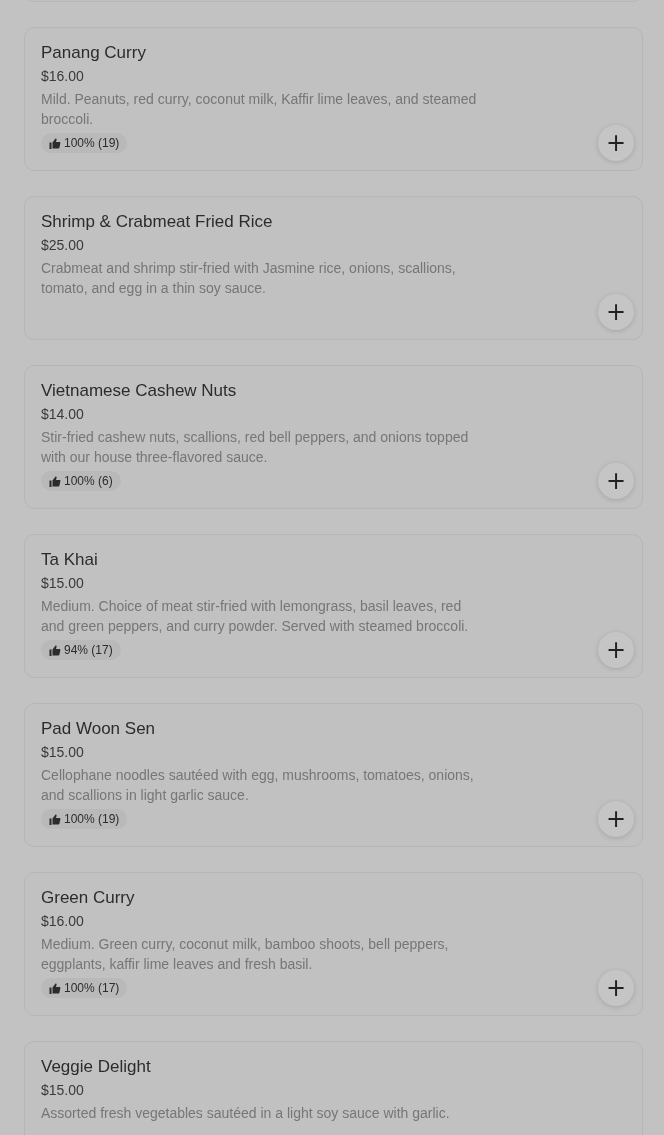  I want to click on rating-text: 100% (17), so click(92, 988).